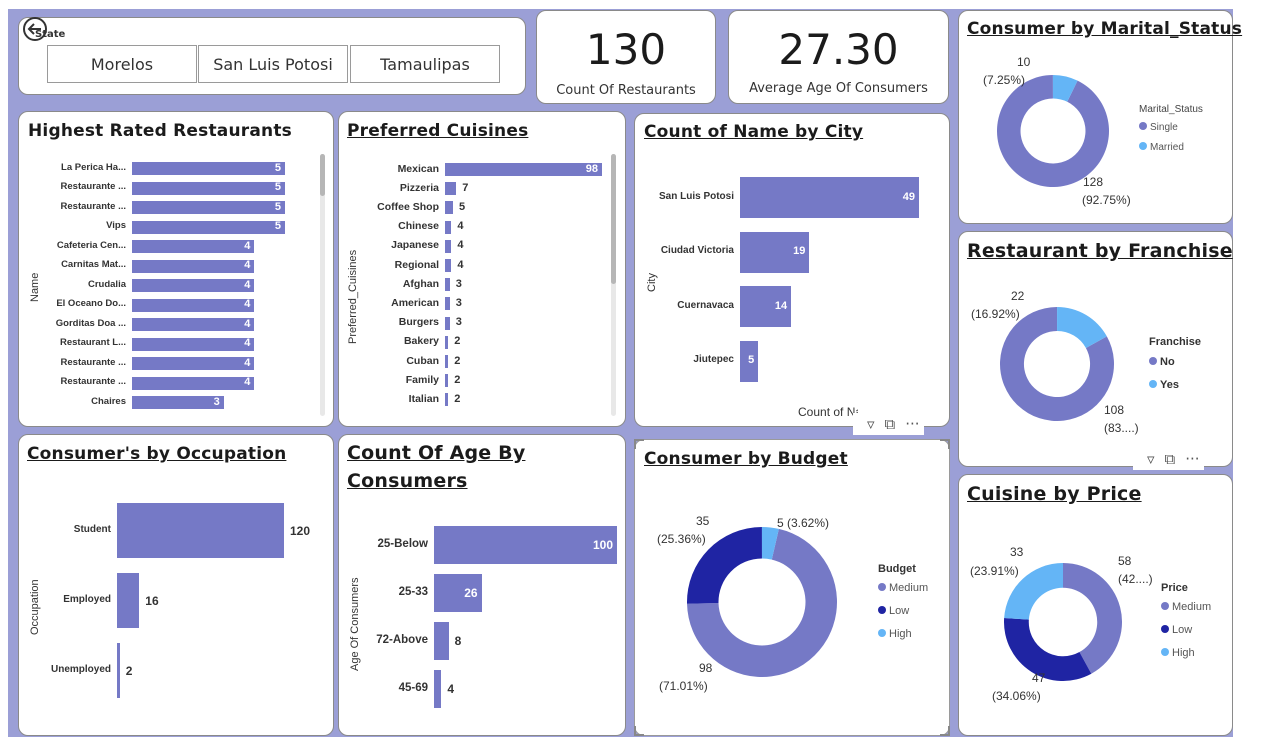 Image resolution: width=1261 pixels, height=754 pixels. What do you see at coordinates (422, 379) in the screenshot?
I see `category-label: Family` at bounding box center [422, 379].